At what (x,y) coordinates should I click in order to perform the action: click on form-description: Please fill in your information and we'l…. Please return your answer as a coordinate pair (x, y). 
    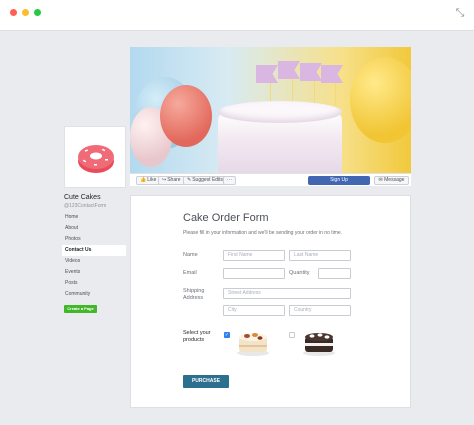
    Looking at the image, I should click on (263, 233).